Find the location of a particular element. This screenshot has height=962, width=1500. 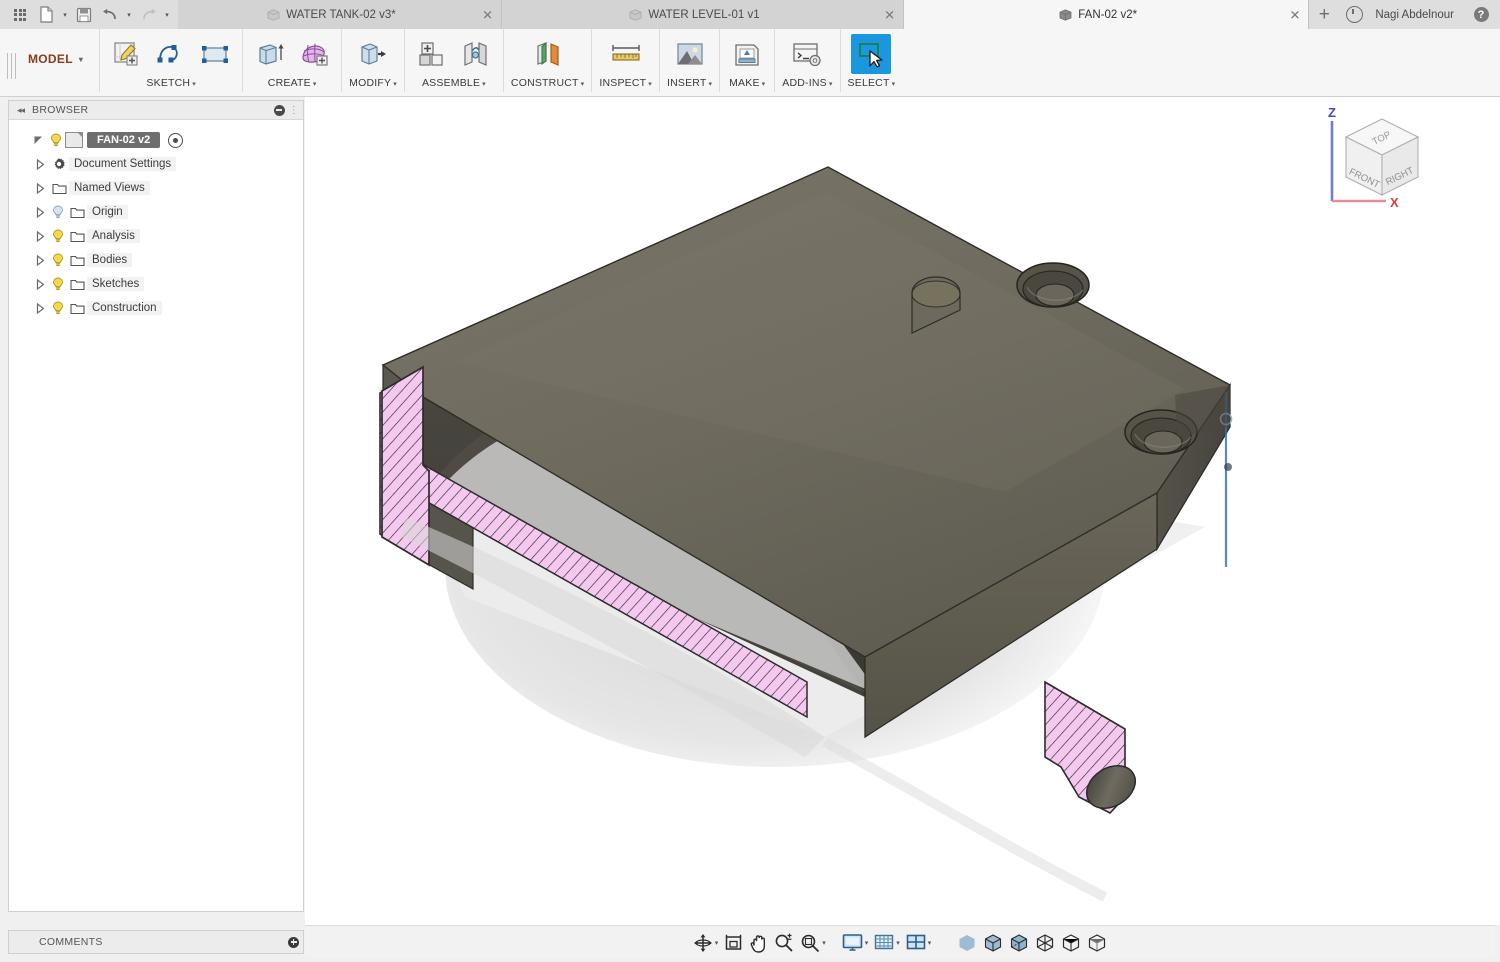

ribbon-group-label-make: MAKE ▾ is located at coordinates (747, 84).